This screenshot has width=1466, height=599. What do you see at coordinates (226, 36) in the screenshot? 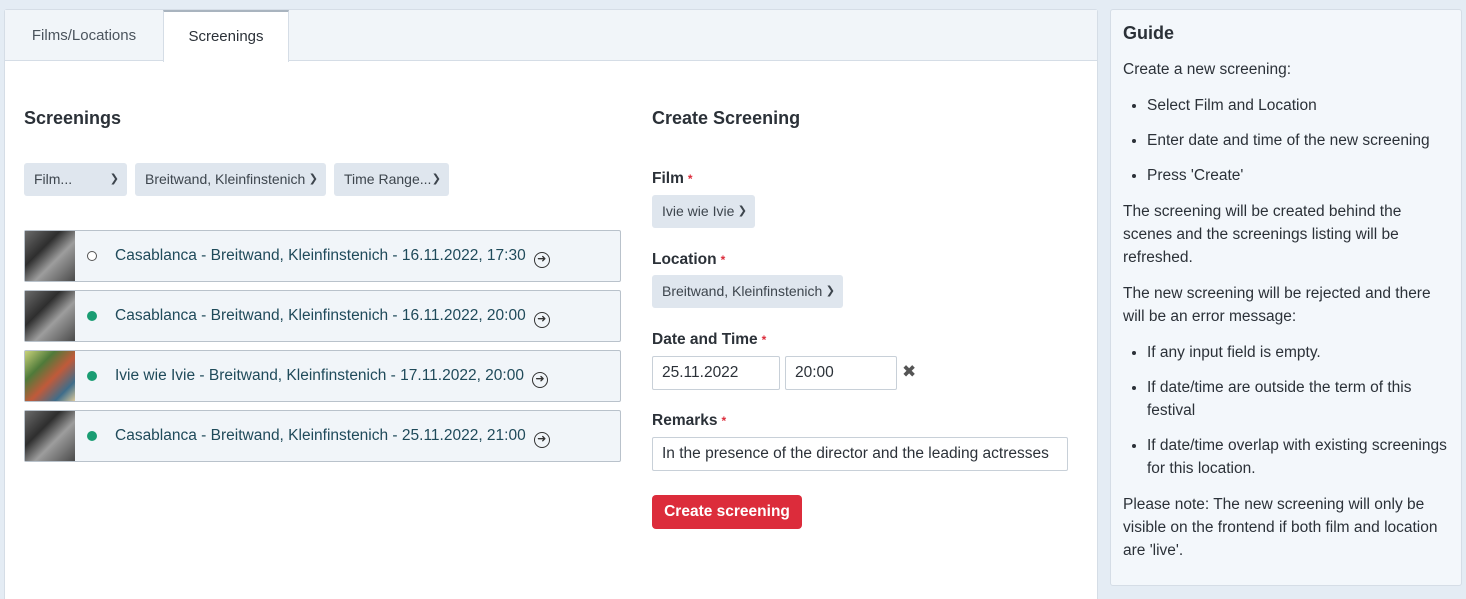
I see `tab-screenings: Screenings` at bounding box center [226, 36].